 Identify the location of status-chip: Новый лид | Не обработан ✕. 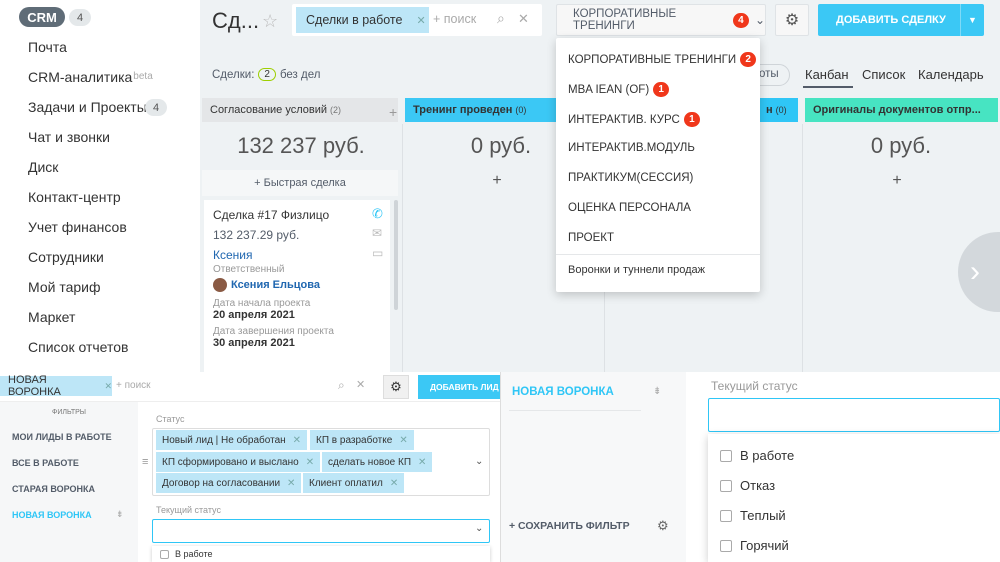
(232, 440).